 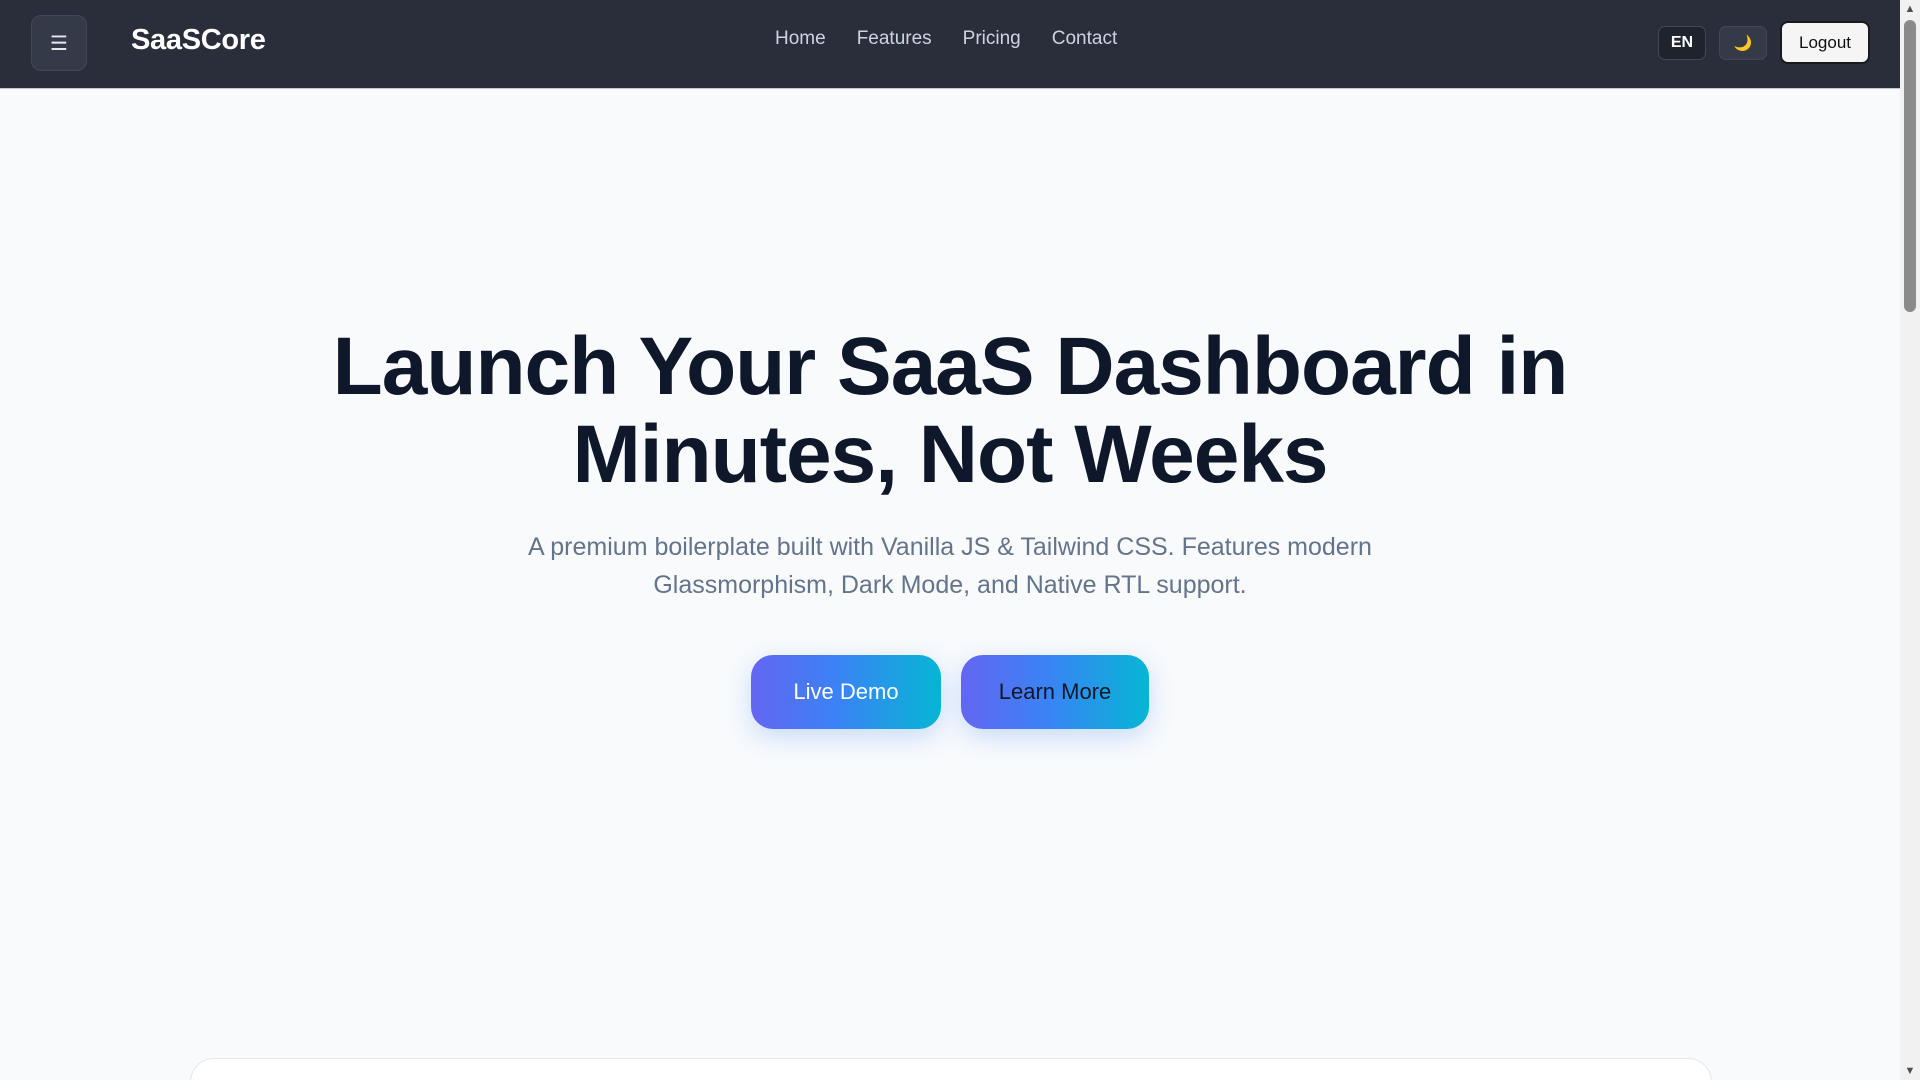 I want to click on vertical-scrollbar: ▲ ▼, so click(x=1910, y=540).